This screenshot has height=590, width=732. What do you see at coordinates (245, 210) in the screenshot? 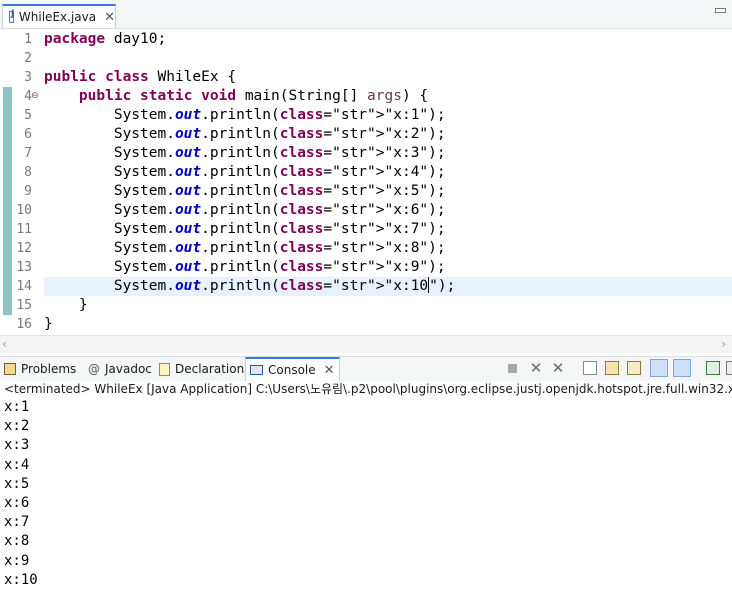
I see `code-line: System.out.println(class="str">"x:6");` at bounding box center [245, 210].